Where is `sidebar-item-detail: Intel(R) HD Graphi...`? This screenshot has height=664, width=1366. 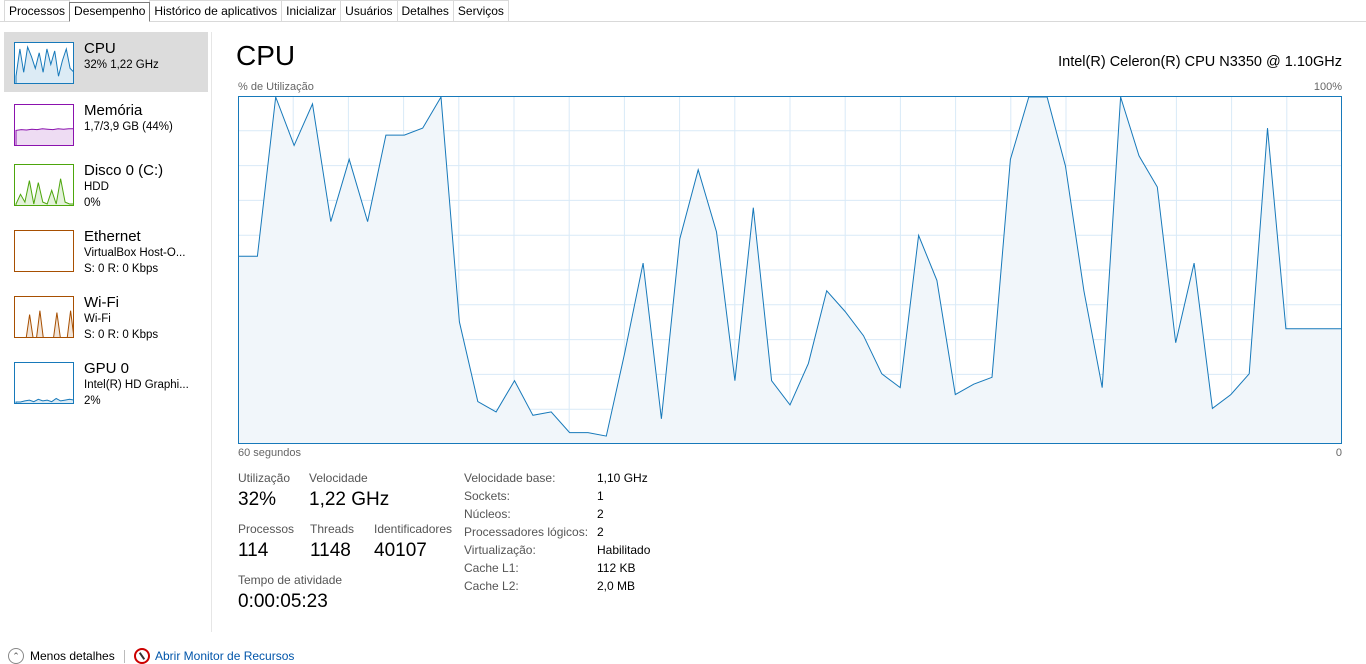 sidebar-item-detail: Intel(R) HD Graphi... is located at coordinates (136, 385).